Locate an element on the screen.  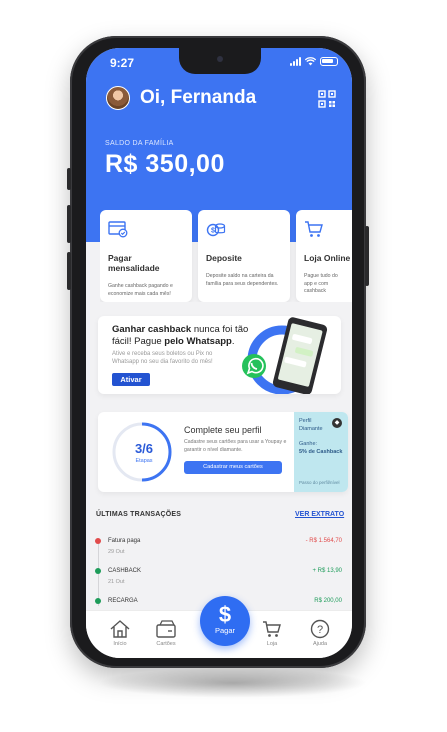
card-title: Deposite is located at coordinates (224, 258).